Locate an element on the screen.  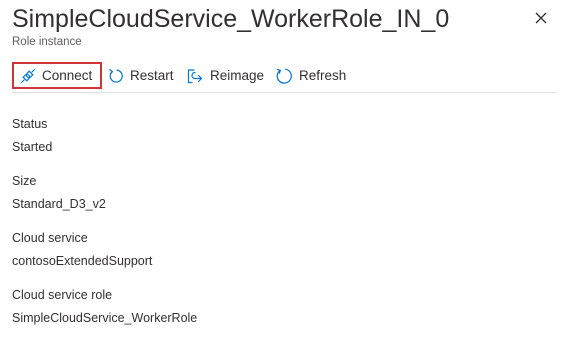
close-icon is located at coordinates (541, 18).